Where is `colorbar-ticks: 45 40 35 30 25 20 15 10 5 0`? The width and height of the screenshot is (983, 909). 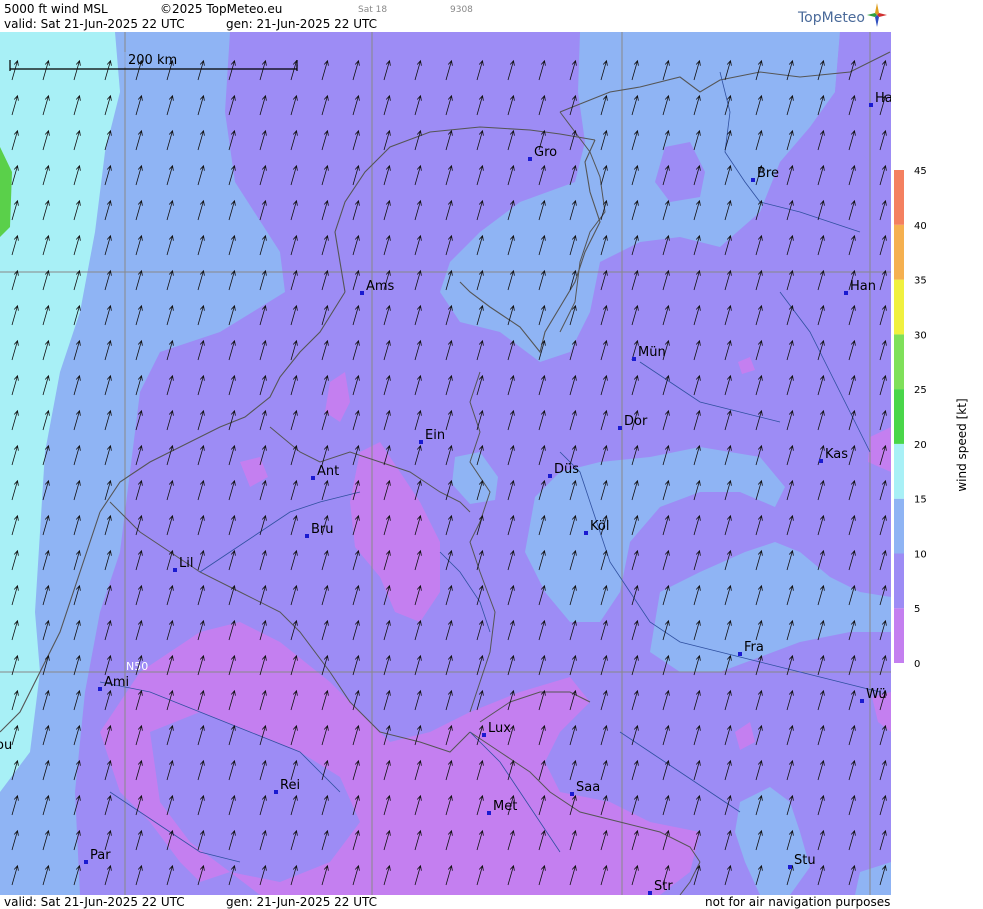 colorbar-ticks: 45 40 35 30 25 20 15 10 5 0 is located at coordinates (920, 418).